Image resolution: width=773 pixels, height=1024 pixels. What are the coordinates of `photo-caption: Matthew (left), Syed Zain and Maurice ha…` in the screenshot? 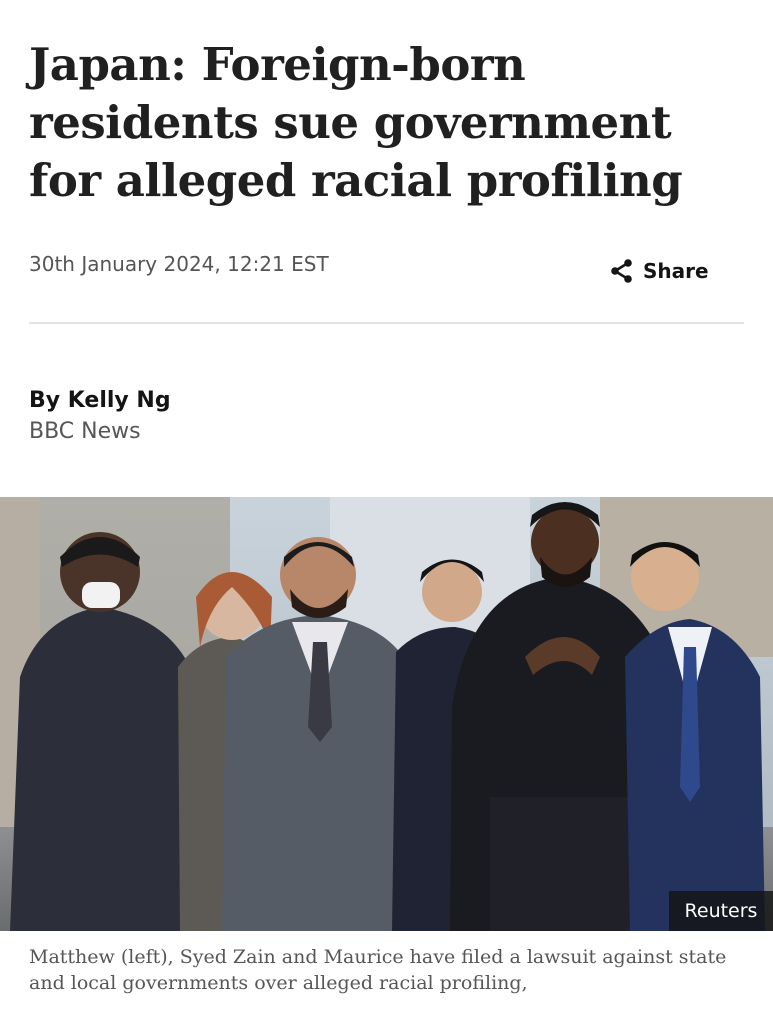 It's located at (378, 970).